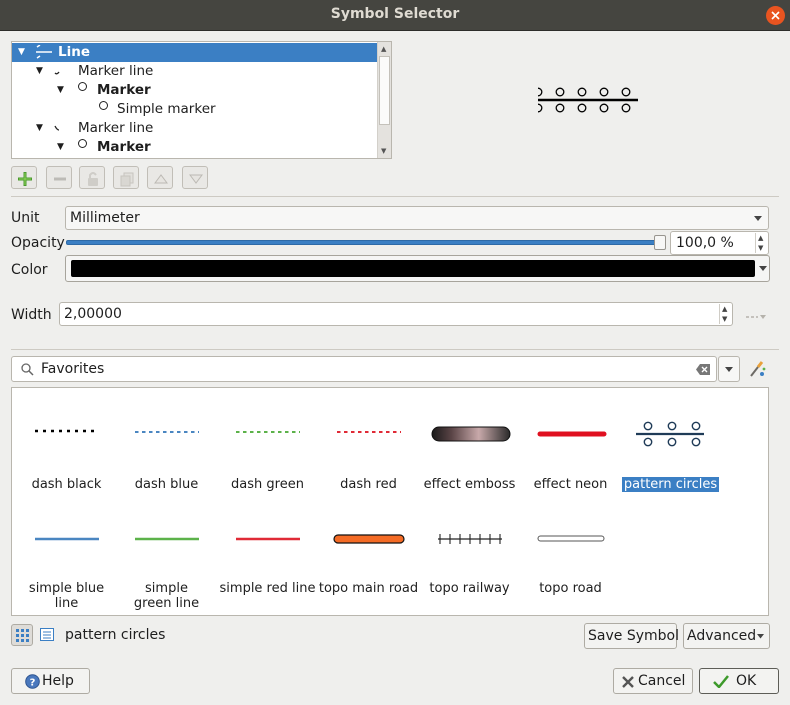  What do you see at coordinates (628, 682) in the screenshot?
I see `cancel-icon` at bounding box center [628, 682].